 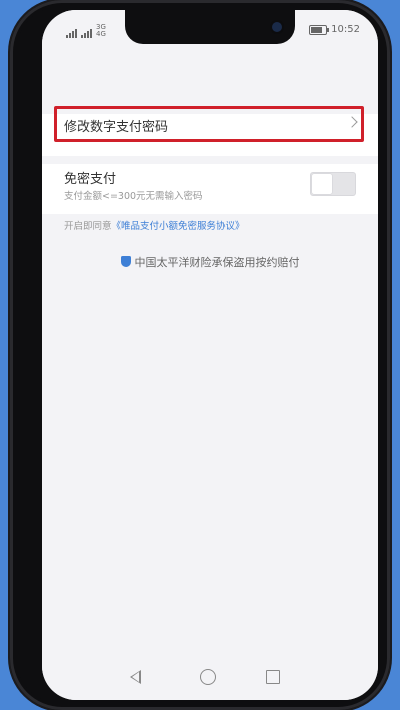 I want to click on change-pin-label: 修改数字支付密码, so click(x=116, y=127).